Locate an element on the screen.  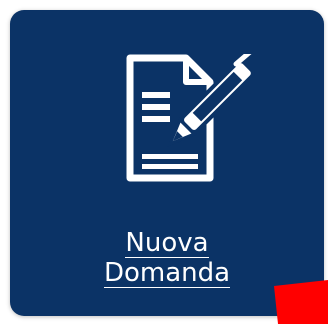
red-marker is located at coordinates (301, 302).